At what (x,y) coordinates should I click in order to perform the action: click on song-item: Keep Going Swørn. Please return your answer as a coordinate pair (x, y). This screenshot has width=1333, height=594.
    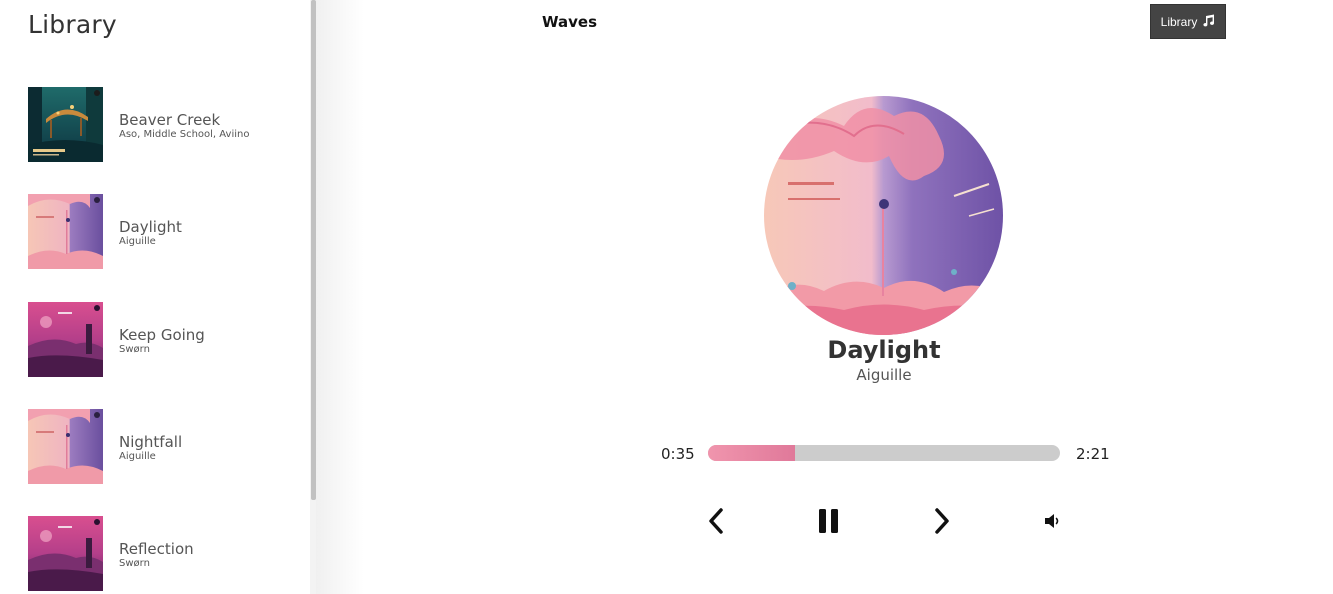
    Looking at the image, I should click on (155, 340).